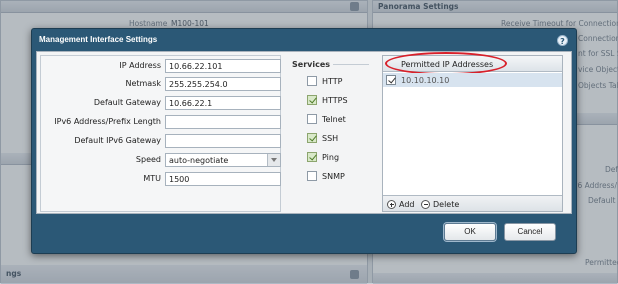  I want to click on service-ping-row: Ping, so click(342, 158).